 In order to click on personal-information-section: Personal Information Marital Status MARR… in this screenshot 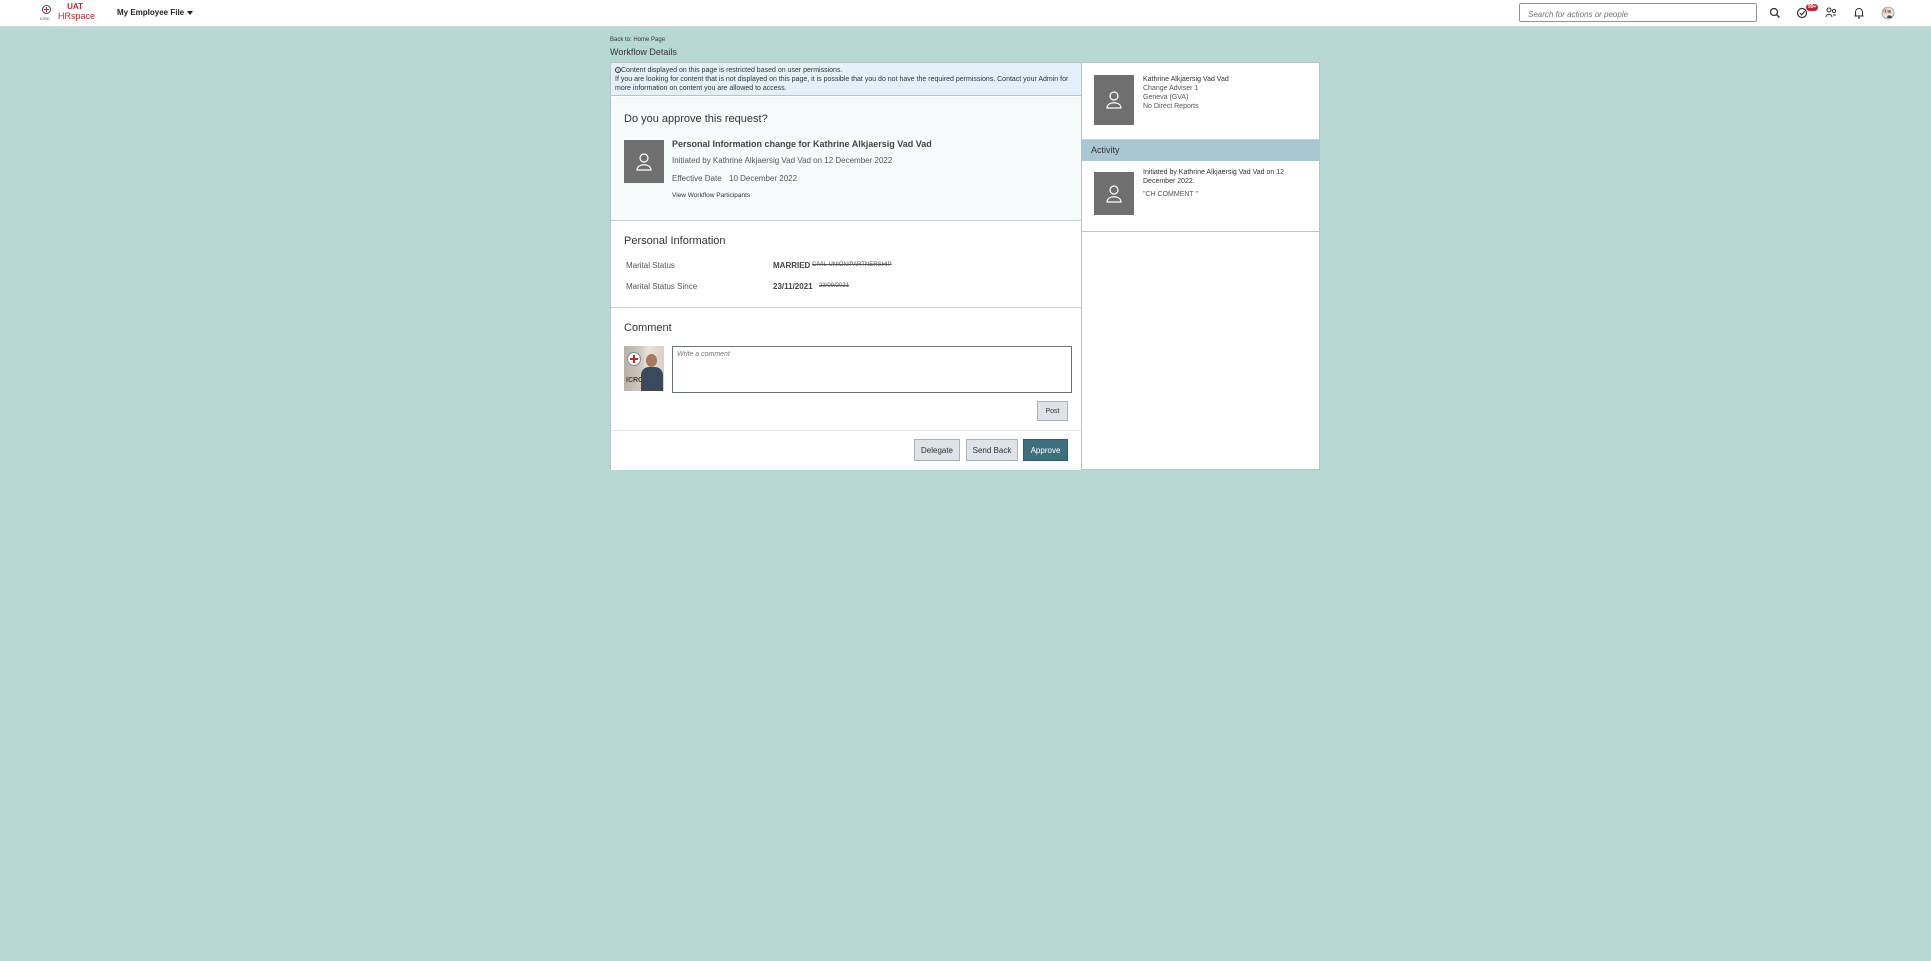, I will do `click(846, 264)`.